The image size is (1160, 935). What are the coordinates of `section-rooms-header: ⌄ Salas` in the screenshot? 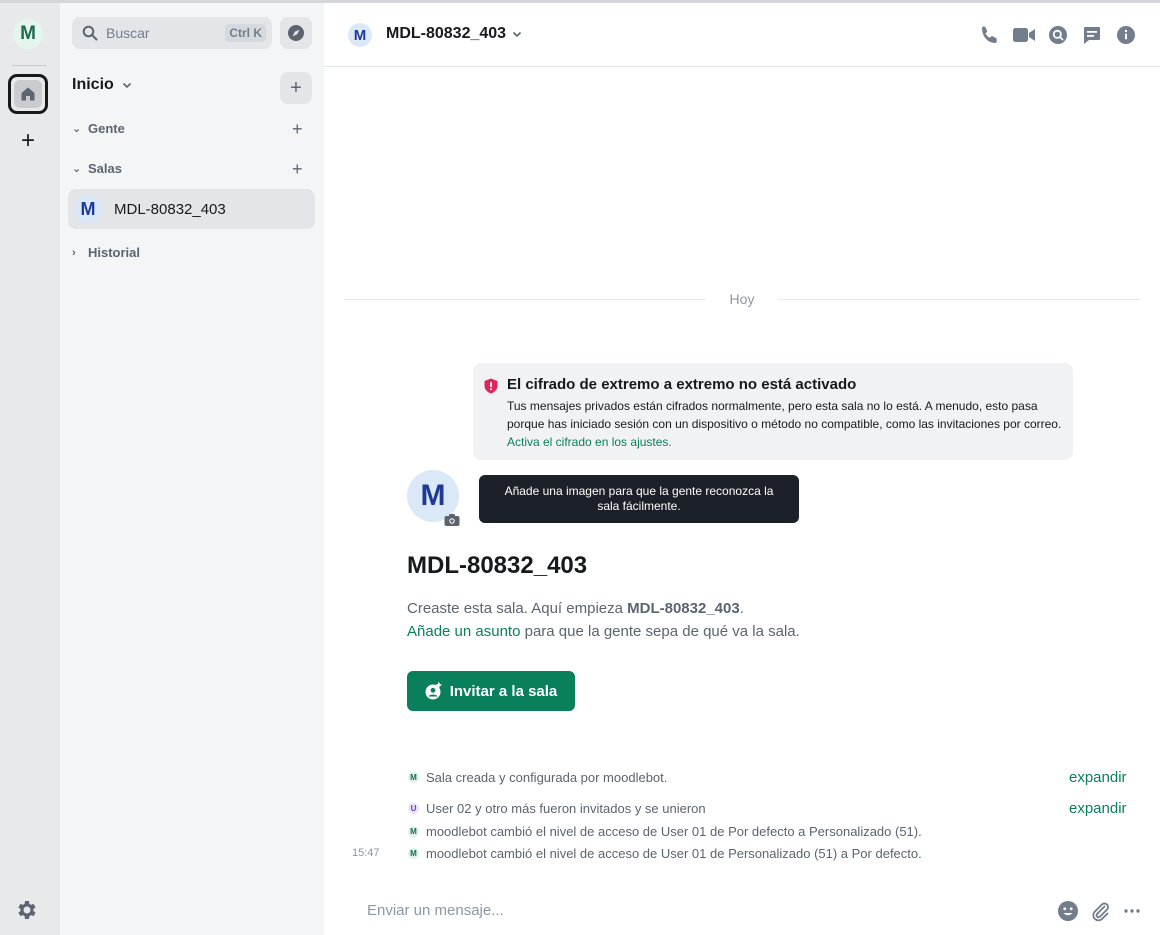 It's located at (97, 168).